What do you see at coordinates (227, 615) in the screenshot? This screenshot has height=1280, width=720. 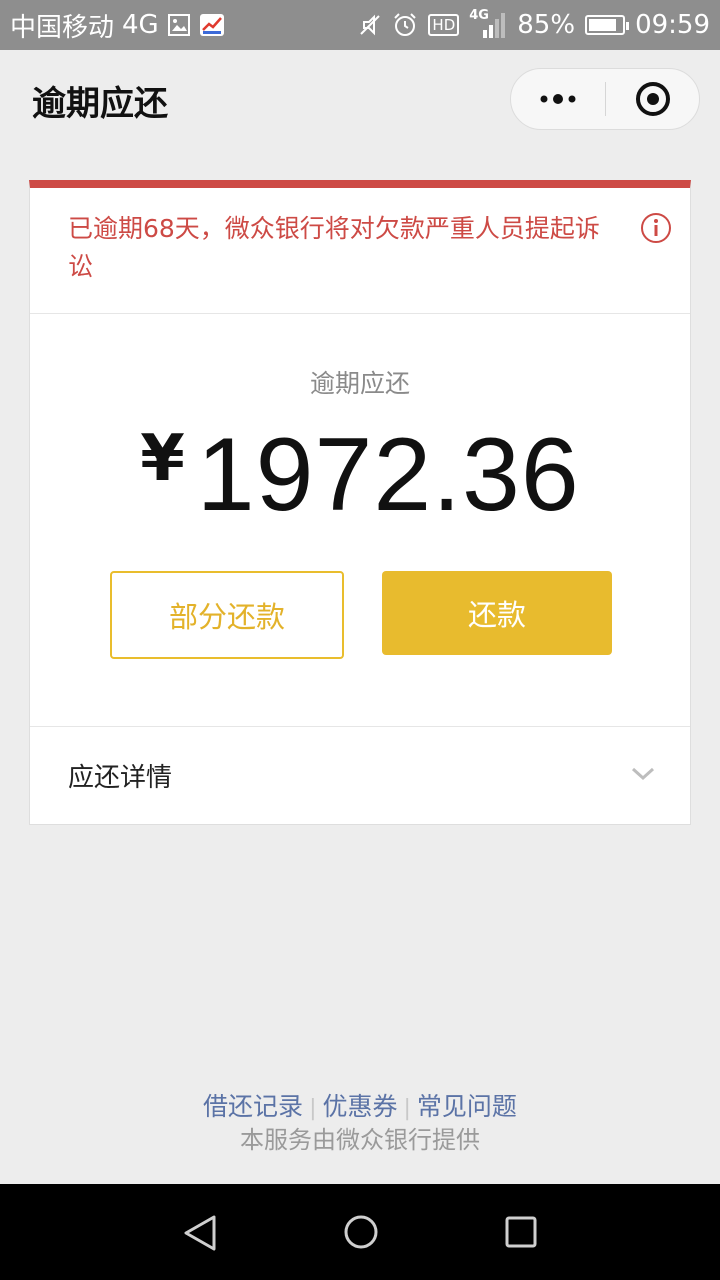 I see `partial-repay-button: 部分还款` at bounding box center [227, 615].